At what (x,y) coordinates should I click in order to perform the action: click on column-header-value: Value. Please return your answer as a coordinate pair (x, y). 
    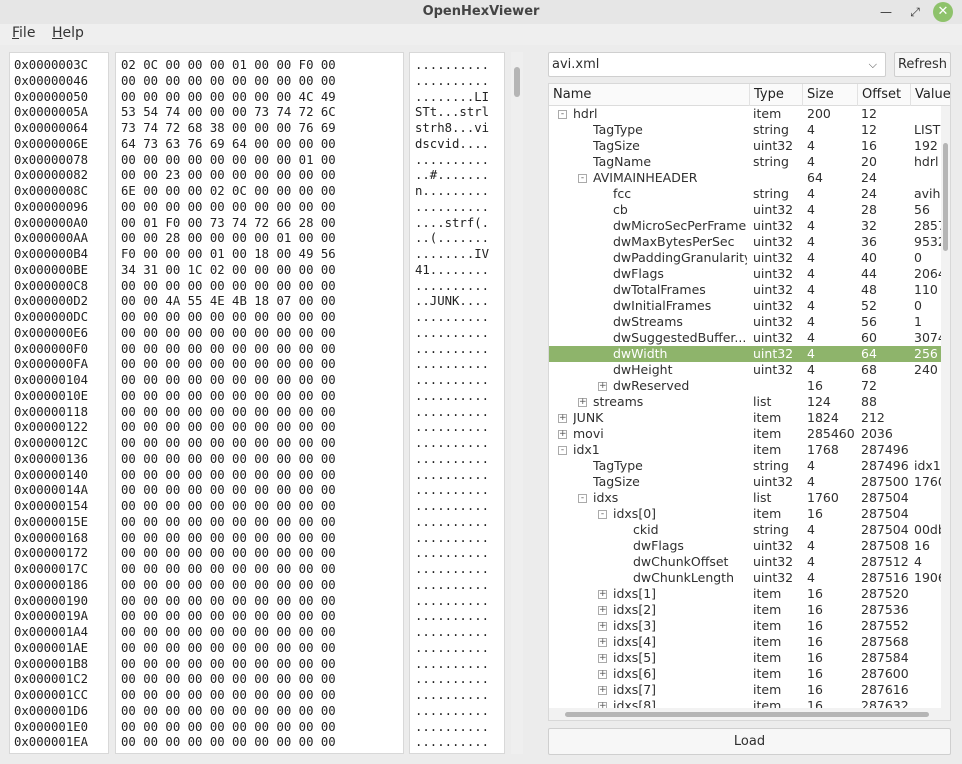
    Looking at the image, I should click on (930, 95).